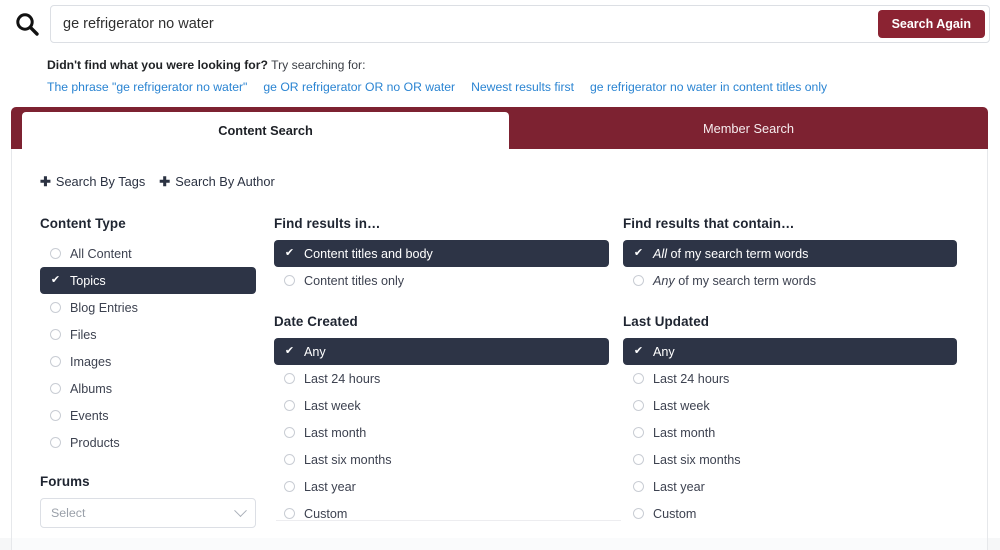 This screenshot has height=550, width=1000. What do you see at coordinates (368, 253) in the screenshot?
I see `option-label: Content titles and body` at bounding box center [368, 253].